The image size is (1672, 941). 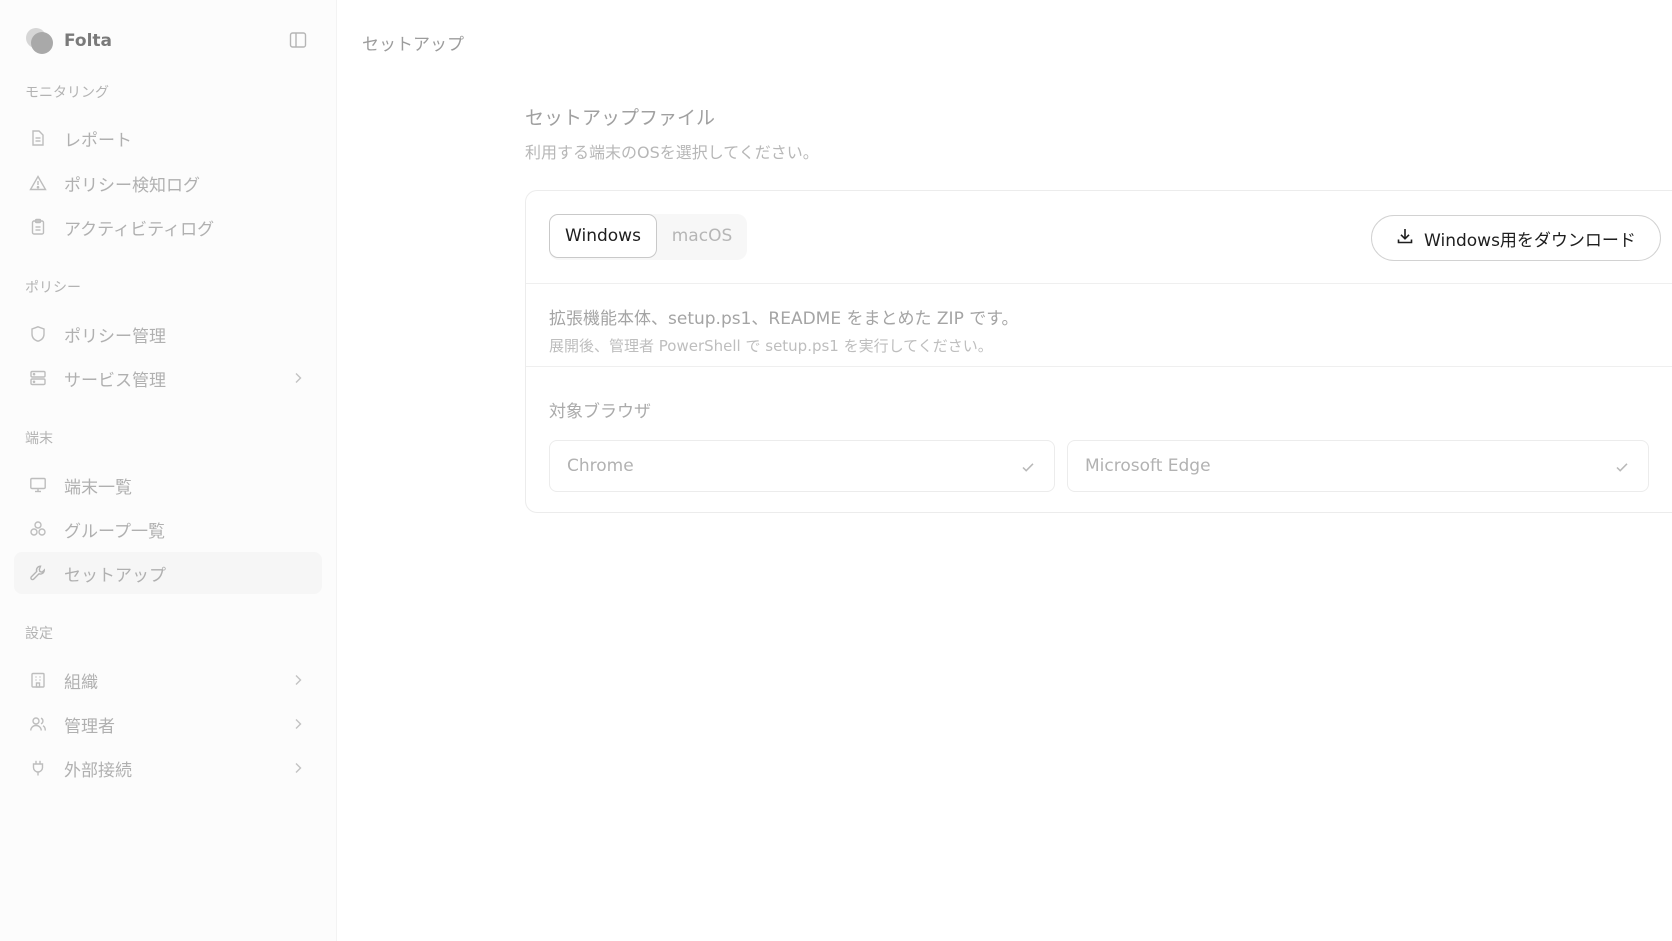 I want to click on sidebar-item-activity-log: アクティビティログ, so click(x=168, y=227).